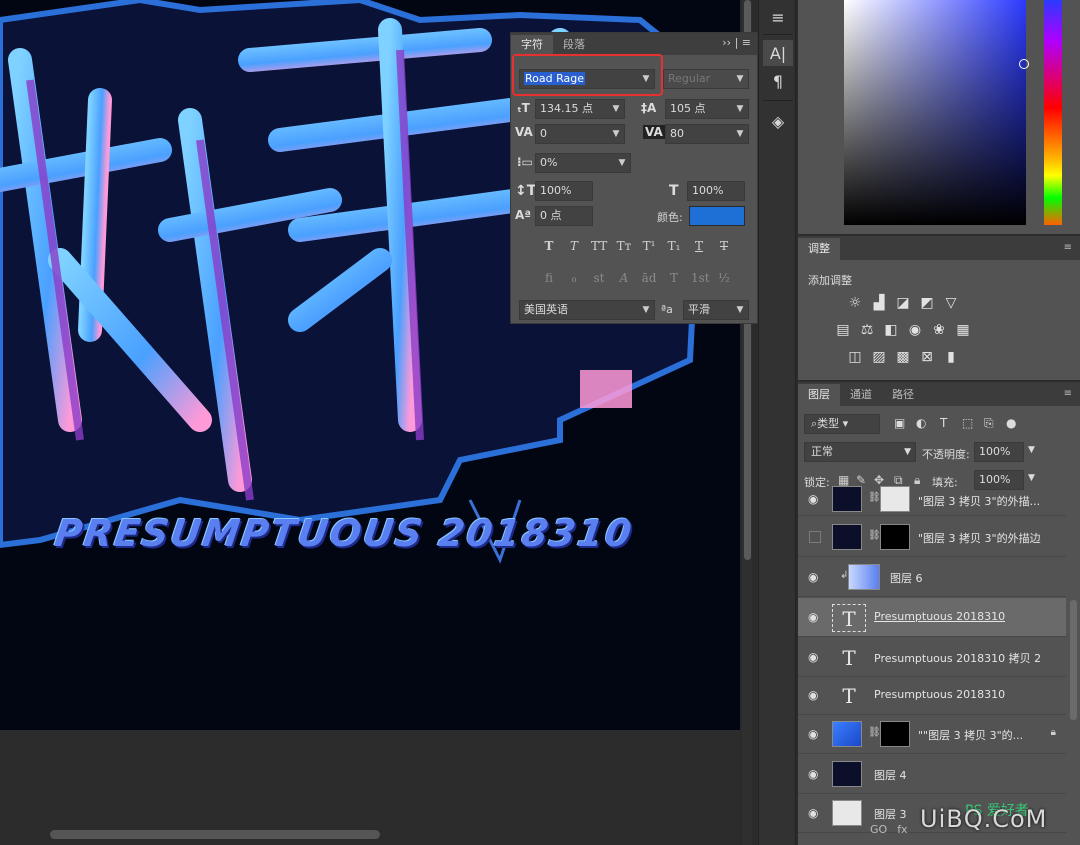 Image resolution: width=1080 pixels, height=845 pixels. What do you see at coordinates (815, 537) in the screenshot?
I see `eye-hidden-icon` at bounding box center [815, 537].